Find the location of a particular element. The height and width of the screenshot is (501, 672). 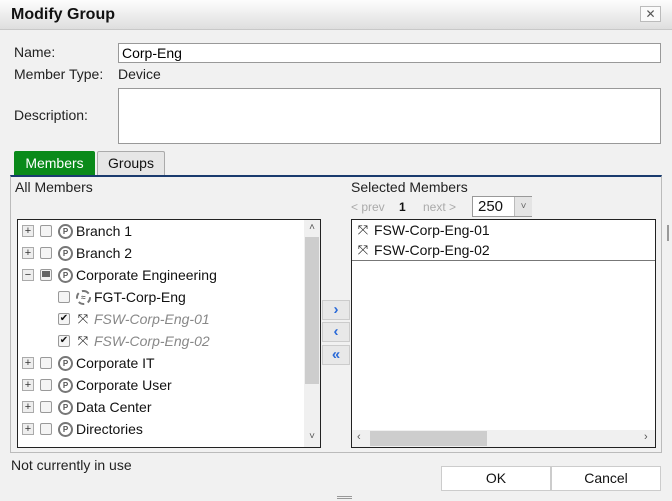

name-label: Name: is located at coordinates (35, 52).